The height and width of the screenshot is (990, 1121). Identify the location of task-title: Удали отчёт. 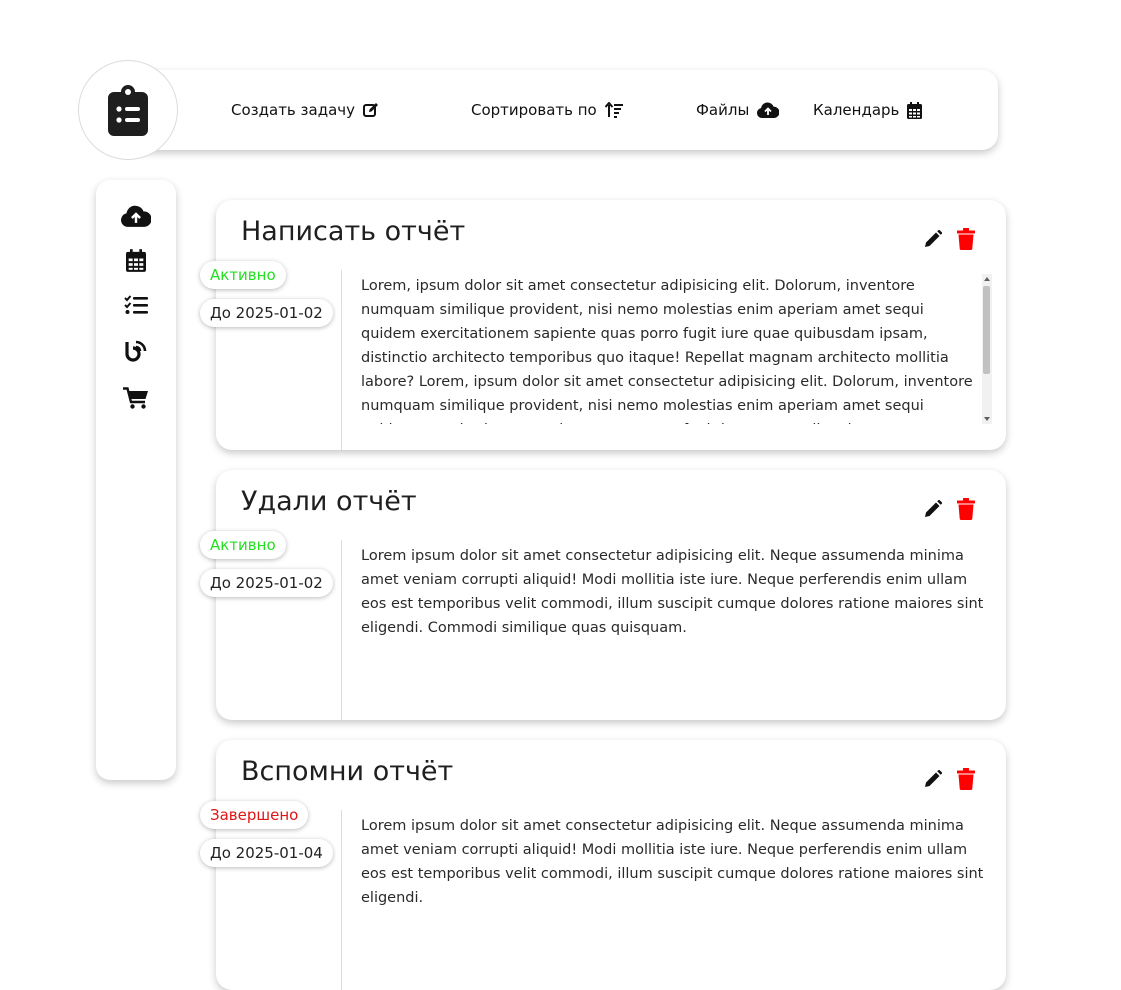
(329, 501).